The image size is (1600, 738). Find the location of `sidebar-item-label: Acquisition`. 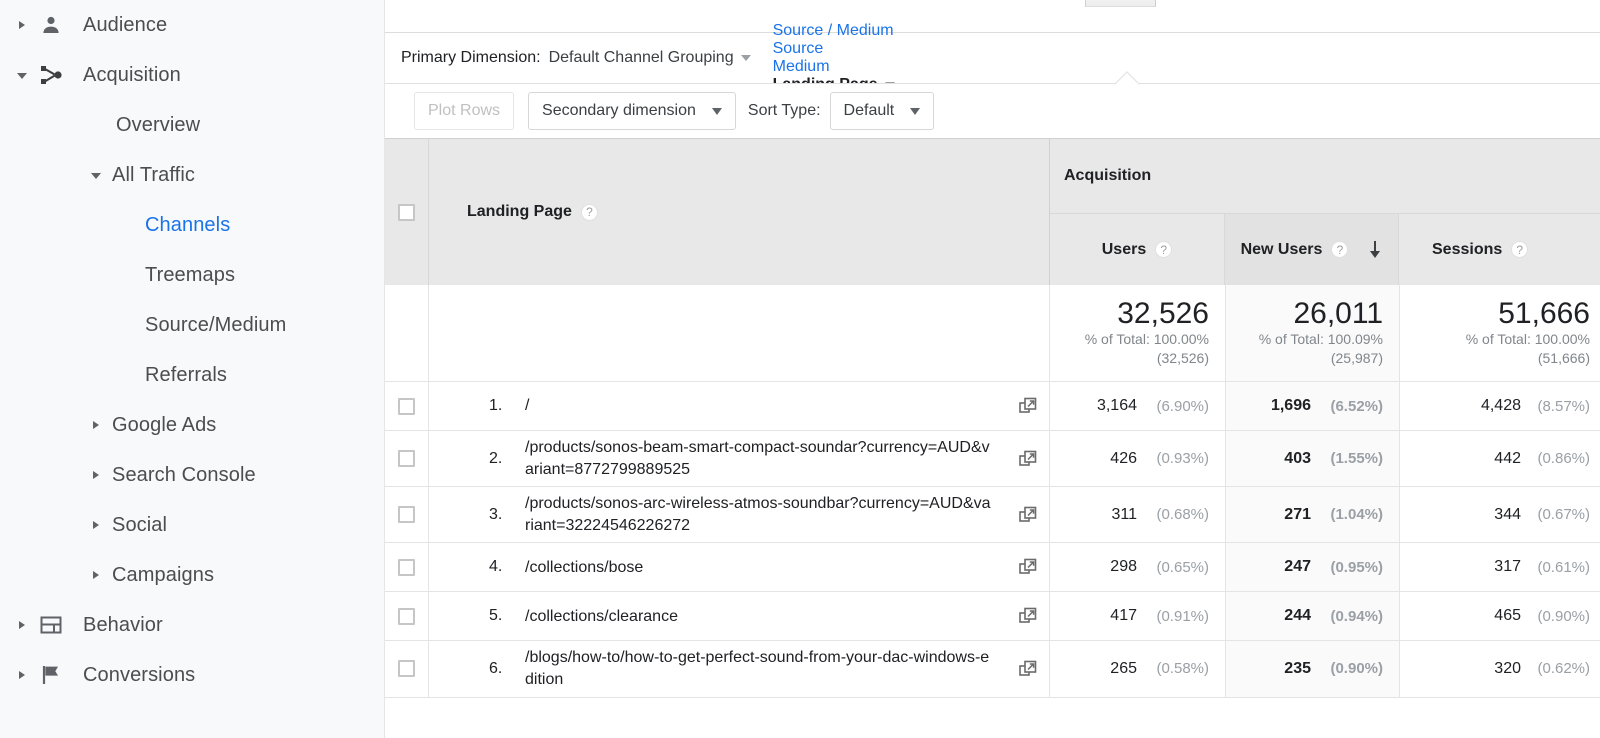

sidebar-item-label: Acquisition is located at coordinates (132, 74).